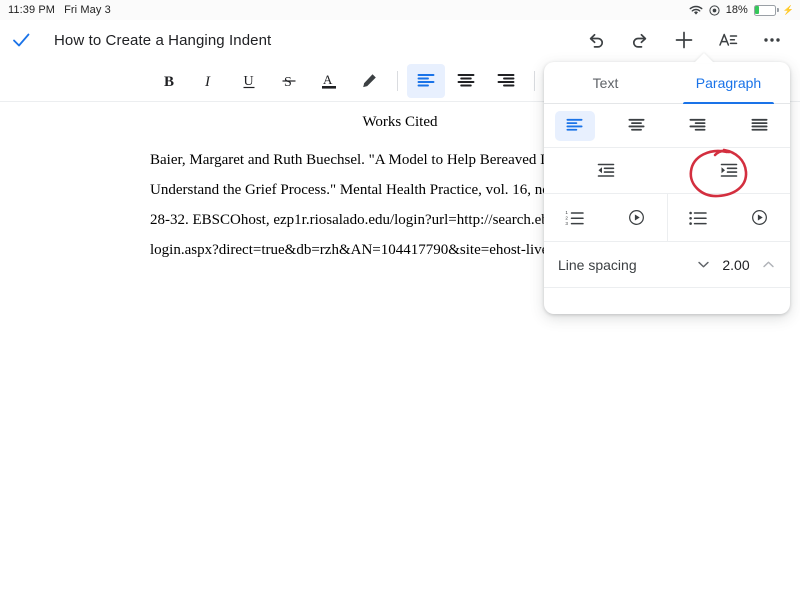 The image size is (800, 600). What do you see at coordinates (21, 40) in the screenshot?
I see `checkmark-icon` at bounding box center [21, 40].